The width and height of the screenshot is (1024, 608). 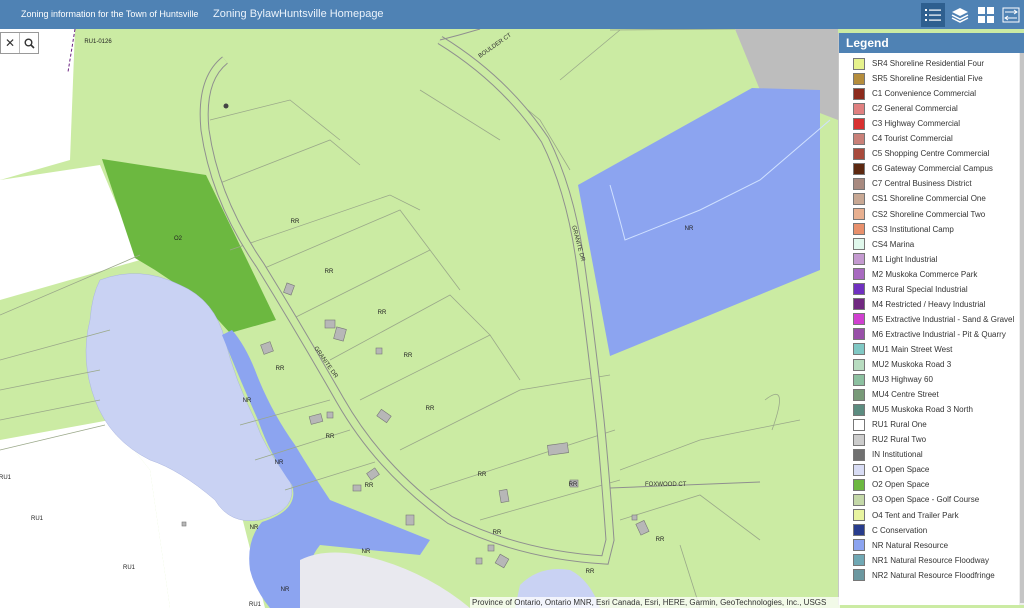 I want to click on legend-item-label: C3 Highway Commercial, so click(x=916, y=124).